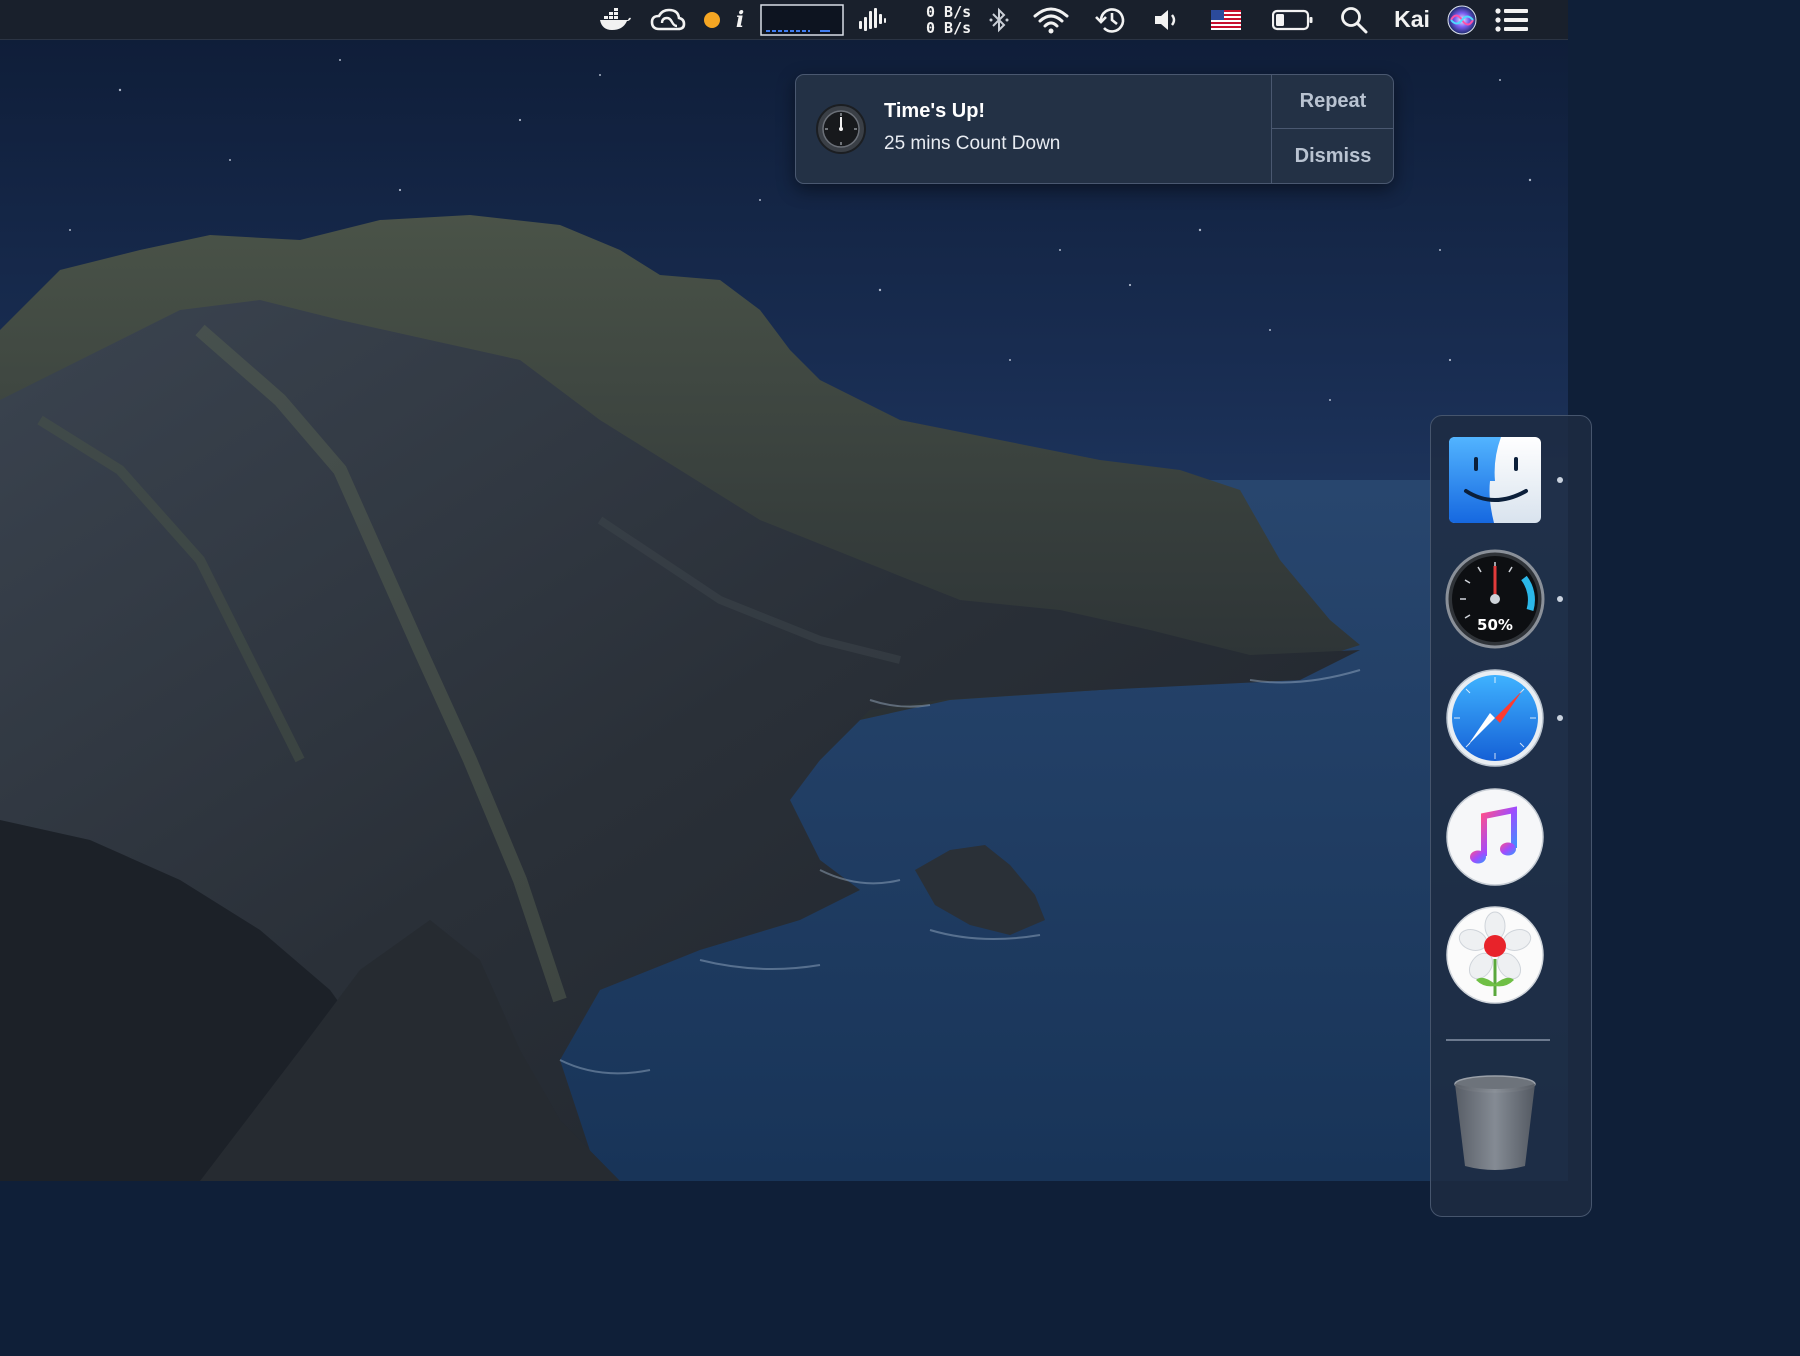 This screenshot has height=1356, width=1800. What do you see at coordinates (1293, 19) in the screenshot?
I see `battery-icon` at bounding box center [1293, 19].